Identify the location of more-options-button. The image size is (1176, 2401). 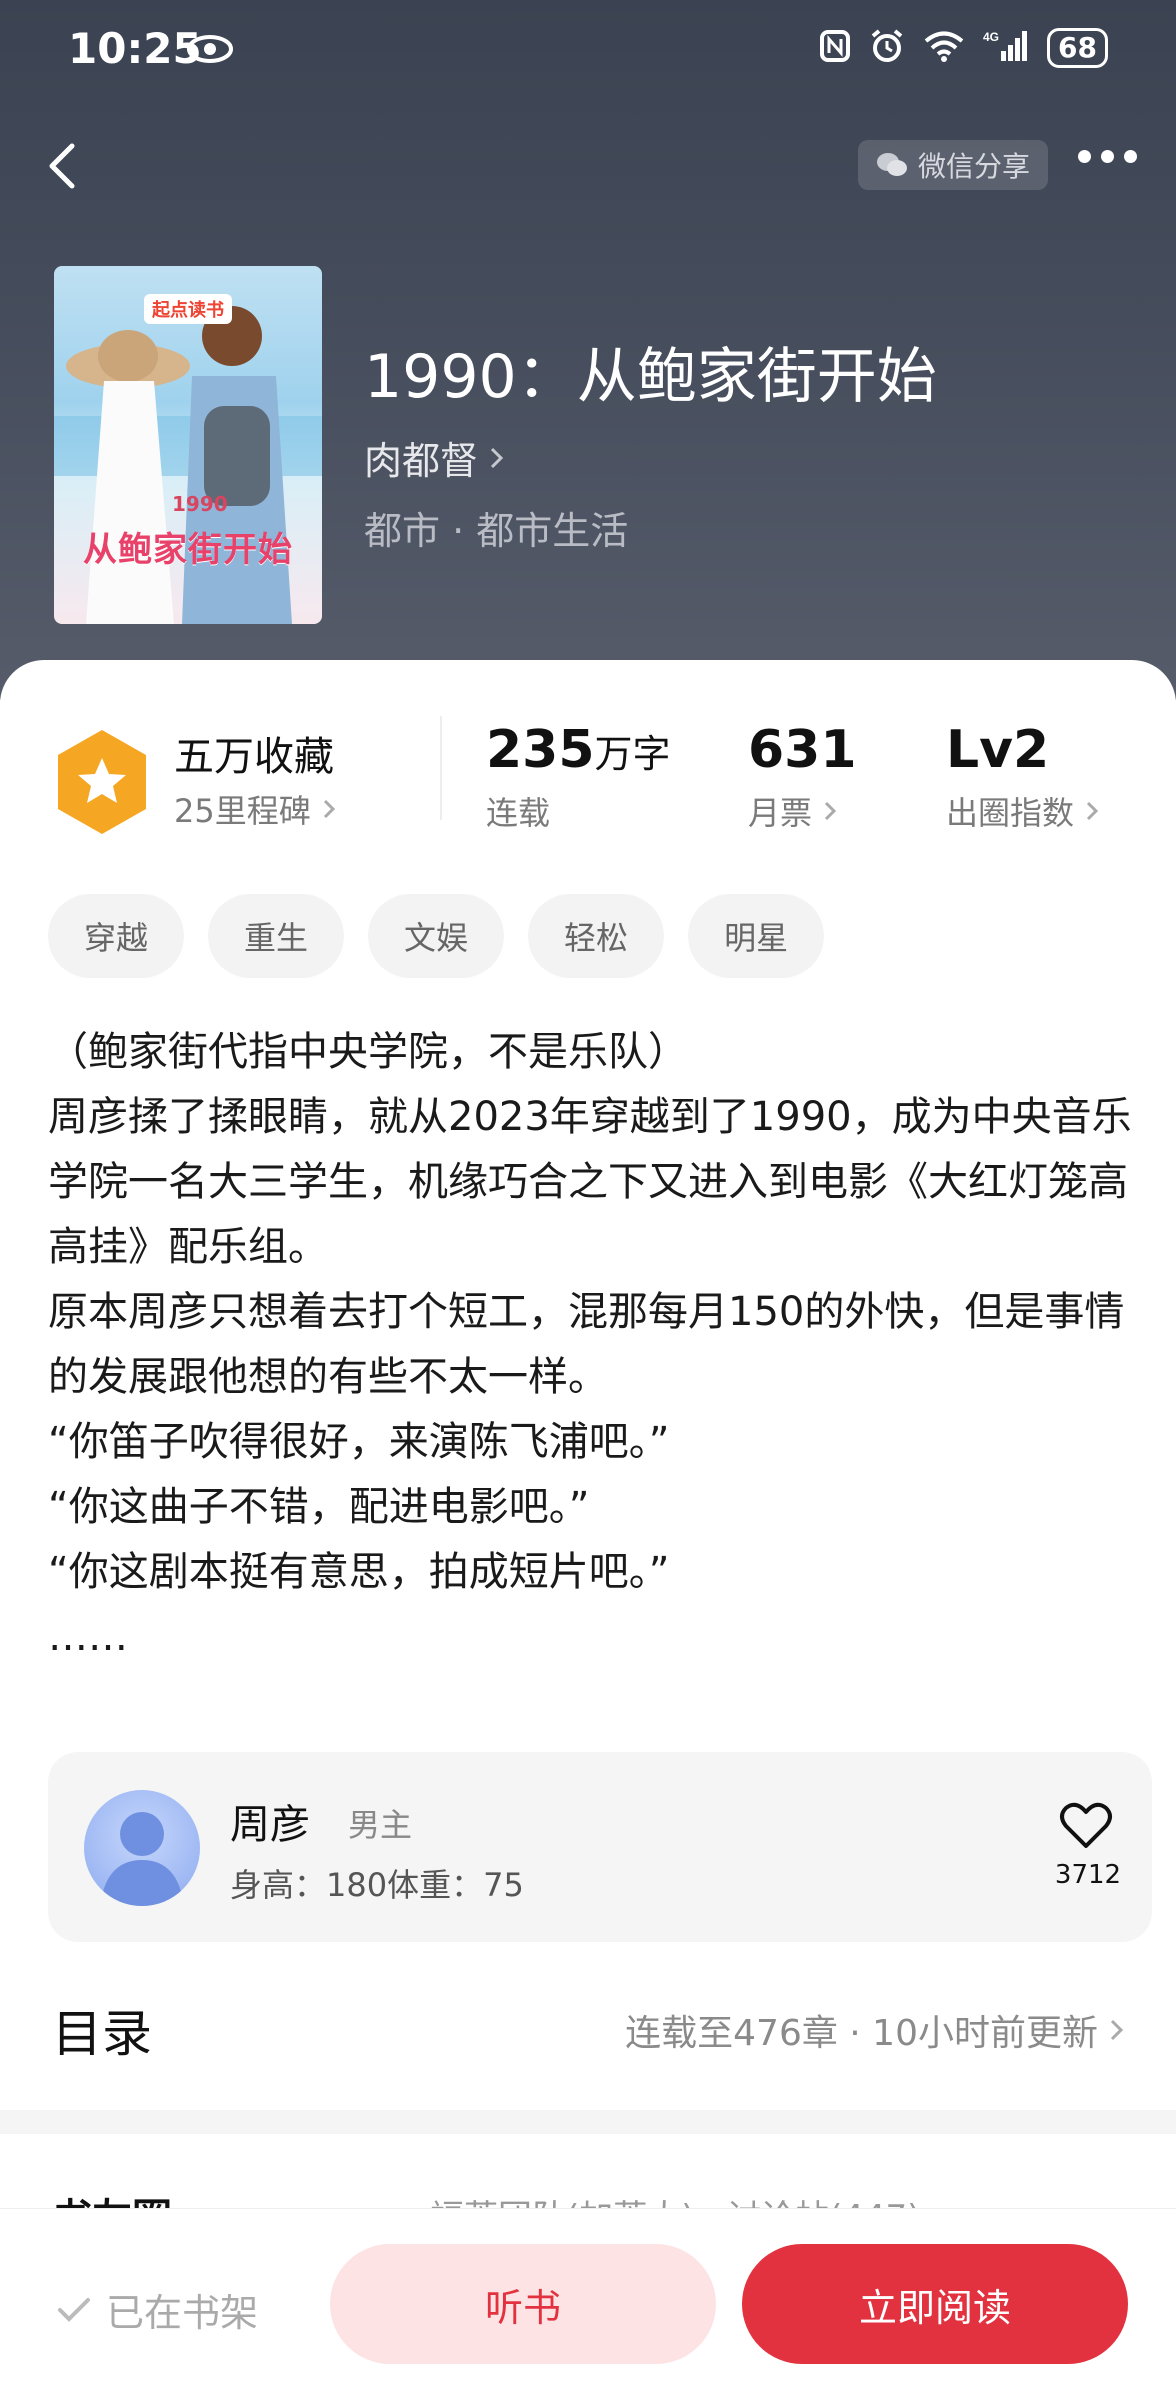
(1107, 156).